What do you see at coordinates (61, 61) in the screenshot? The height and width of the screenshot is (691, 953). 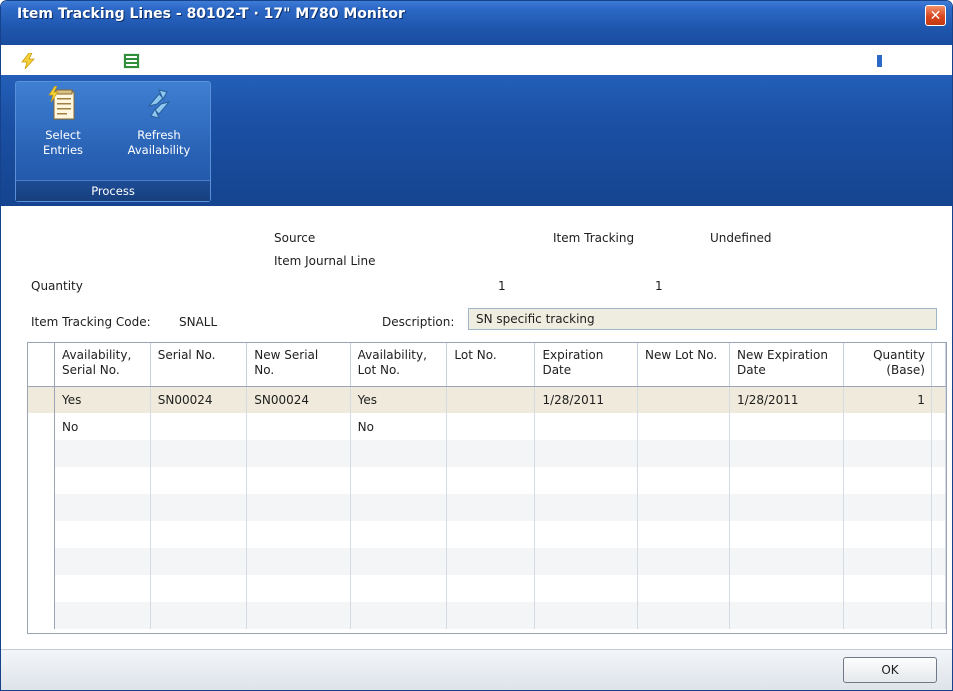 I see `actions-menu: Actions ▼` at bounding box center [61, 61].